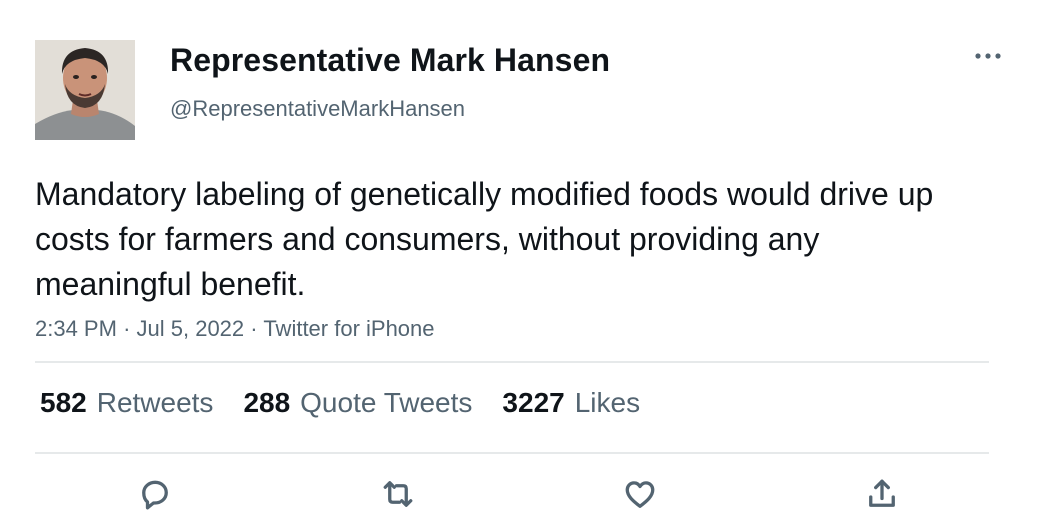  What do you see at coordinates (76, 328) in the screenshot?
I see `tweet-time: 2:34 PM` at bounding box center [76, 328].